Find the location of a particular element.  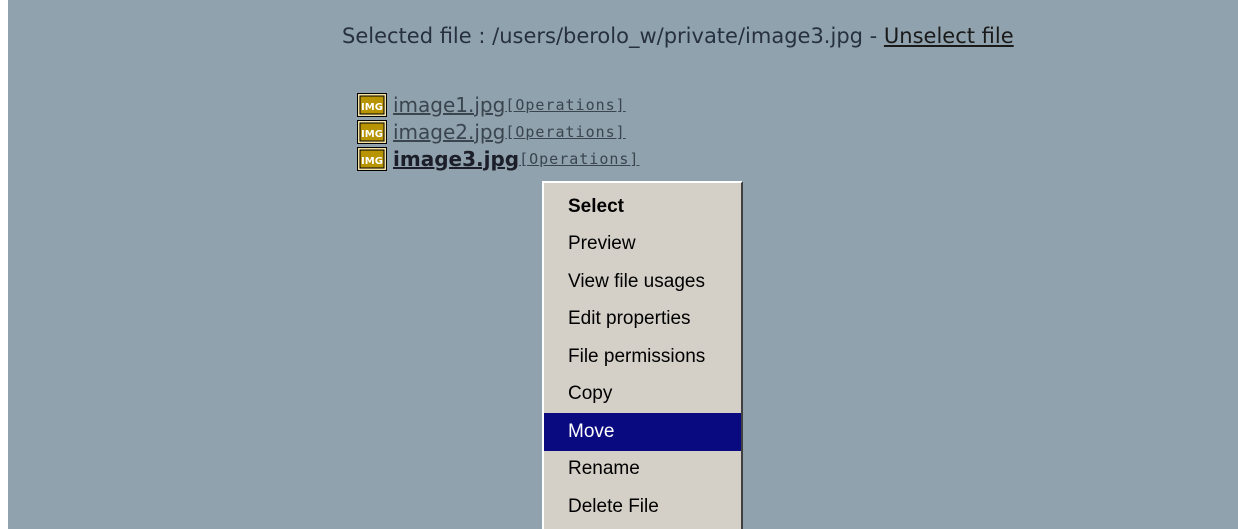

operations-link-image1: [Operations] is located at coordinates (565, 105).